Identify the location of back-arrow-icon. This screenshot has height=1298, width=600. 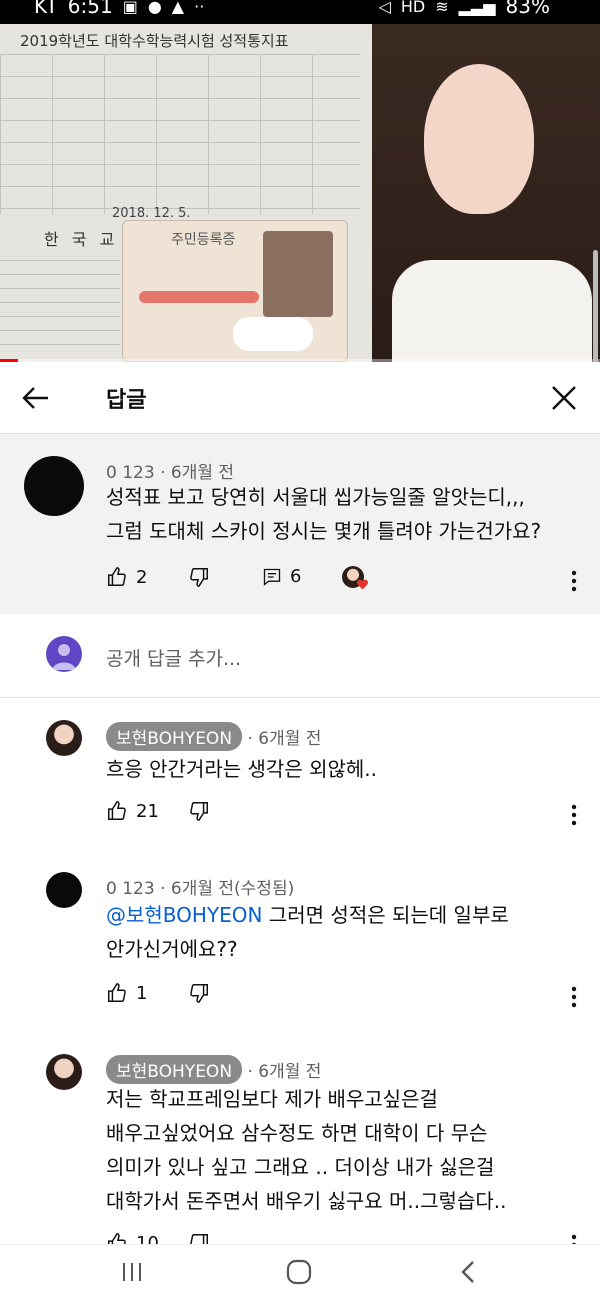
(36, 398).